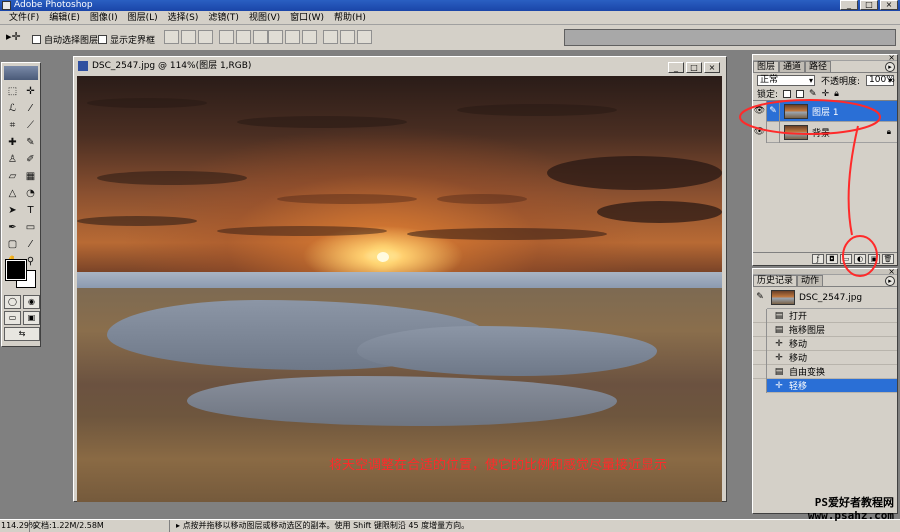 This screenshot has width=900, height=532. I want to click on path-selection-tool-icon: ➤, so click(12, 211).